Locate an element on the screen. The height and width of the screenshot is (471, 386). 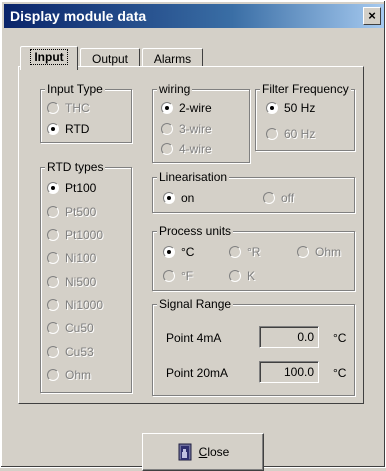
radio-label: 50 Hz is located at coordinates (300, 108).